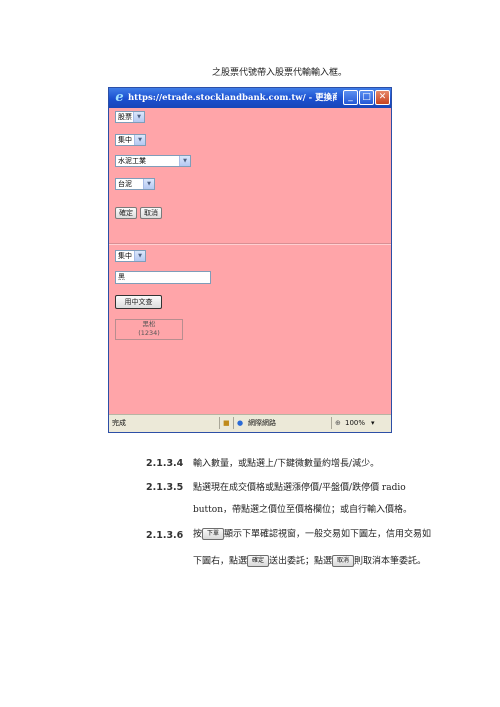 The height and width of the screenshot is (707, 500). I want to click on market-select: 股票 ▼, so click(130, 117).